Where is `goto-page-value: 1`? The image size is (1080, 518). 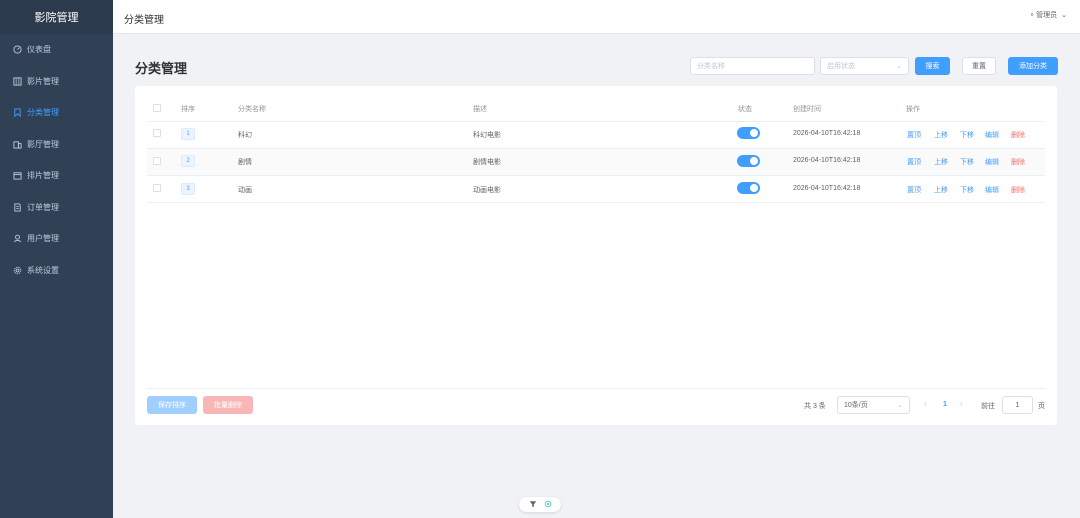
goto-page-value: 1 is located at coordinates (1017, 405).